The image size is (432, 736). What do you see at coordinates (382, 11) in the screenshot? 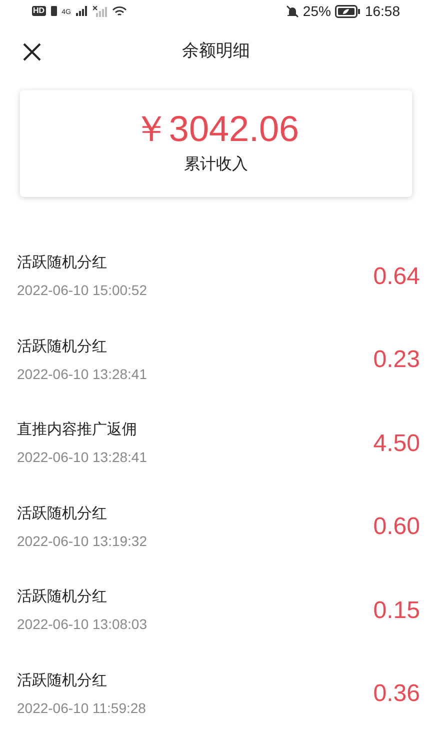
I see `clock-time: 16:58` at bounding box center [382, 11].